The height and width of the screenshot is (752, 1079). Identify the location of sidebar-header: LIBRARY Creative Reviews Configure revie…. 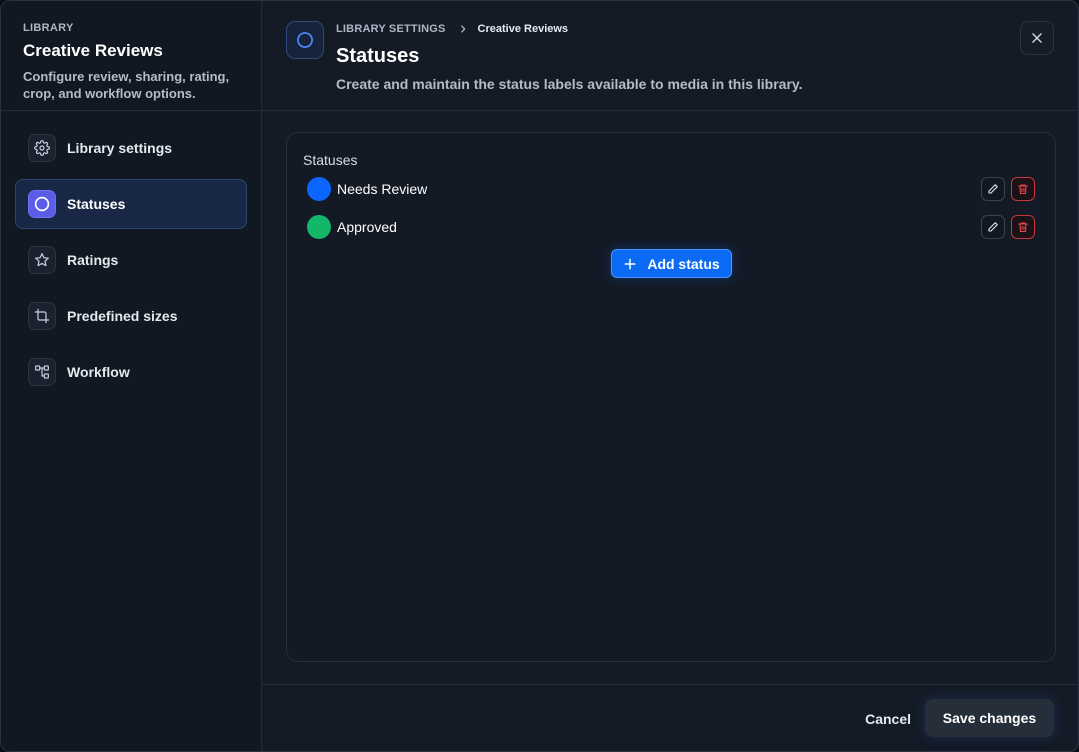
(131, 56).